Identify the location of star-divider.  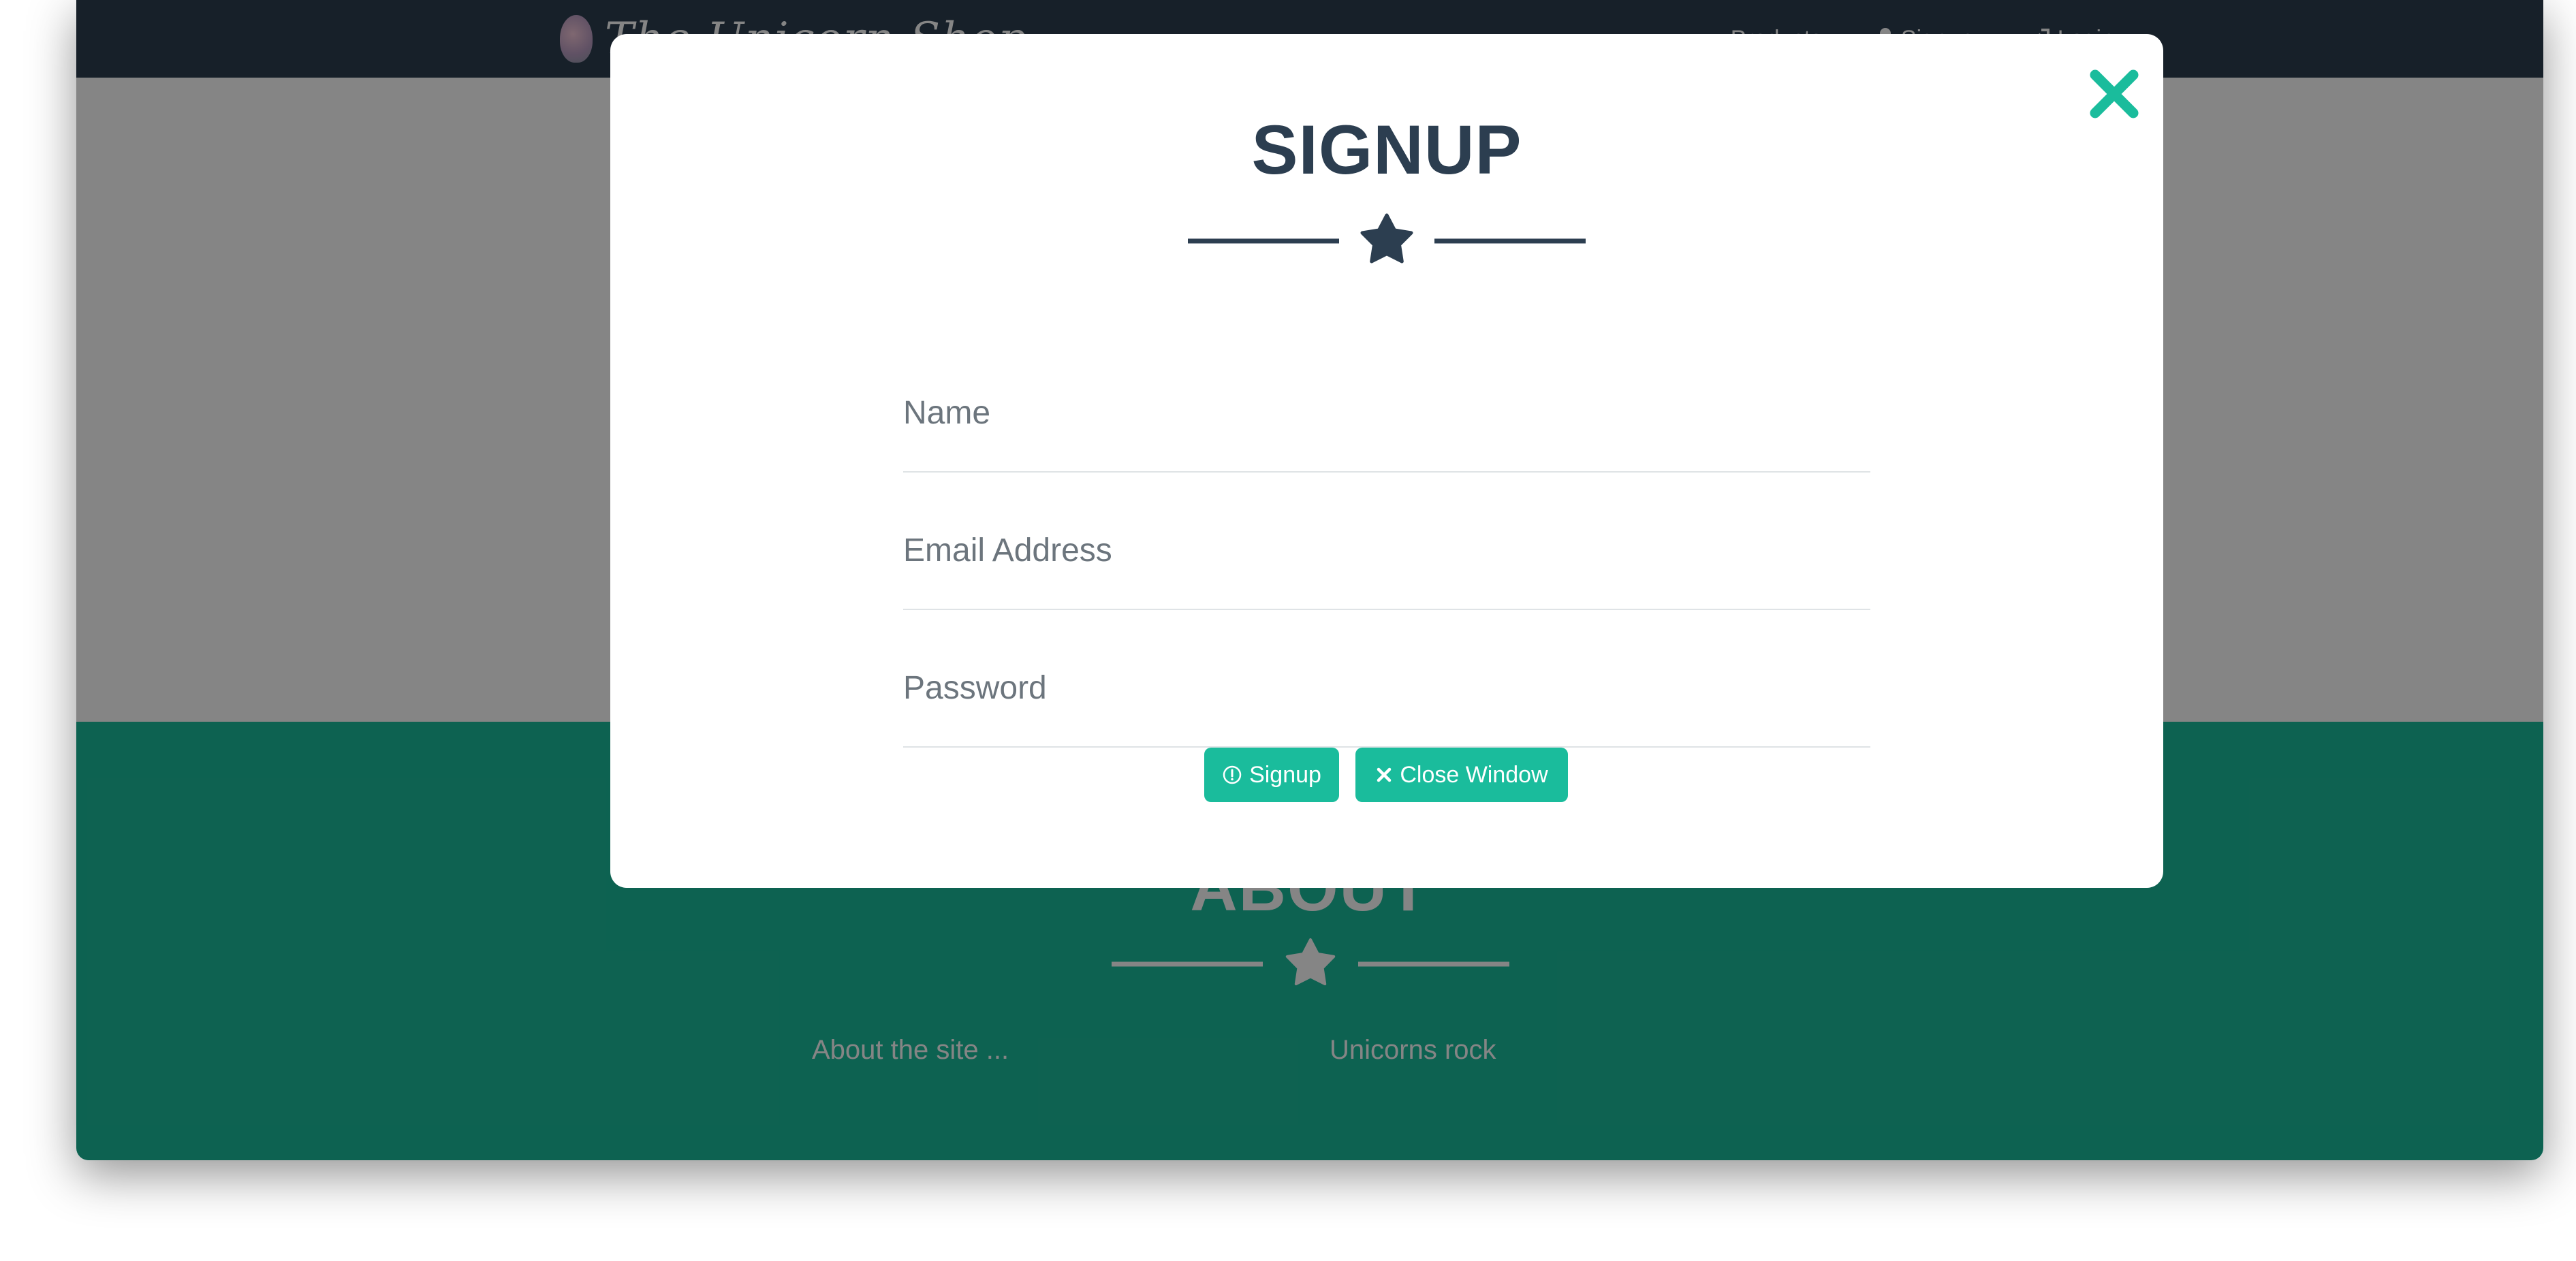
(1387, 238).